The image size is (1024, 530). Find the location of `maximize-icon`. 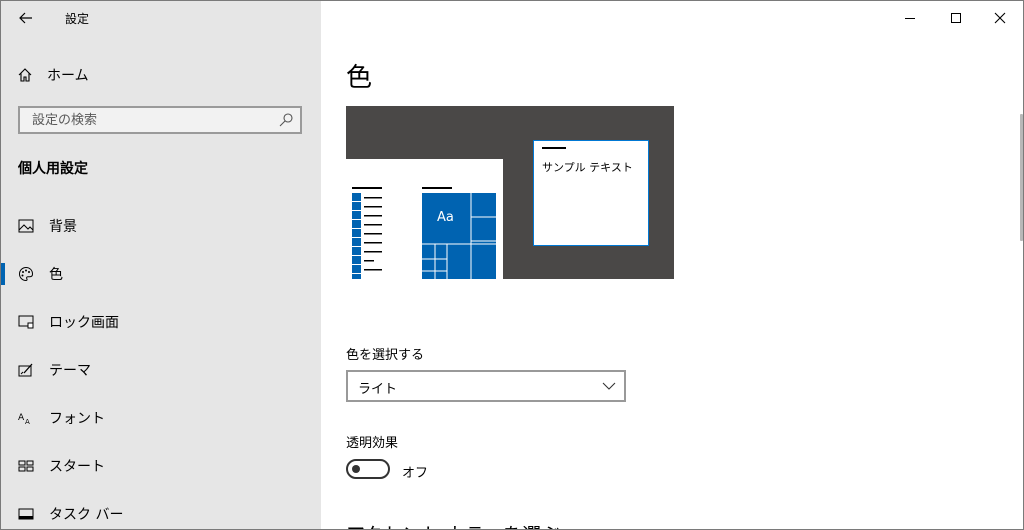

maximize-icon is located at coordinates (956, 18).